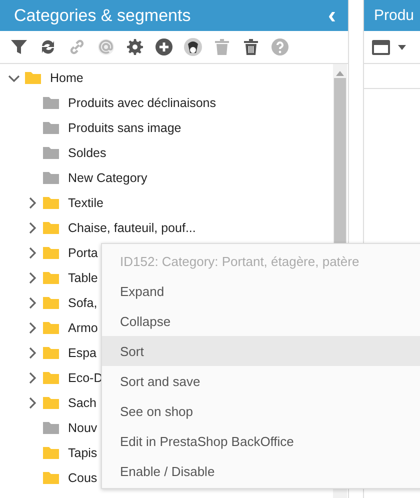 The image size is (420, 498). What do you see at coordinates (261, 381) in the screenshot?
I see `menu-item: Sort and save` at bounding box center [261, 381].